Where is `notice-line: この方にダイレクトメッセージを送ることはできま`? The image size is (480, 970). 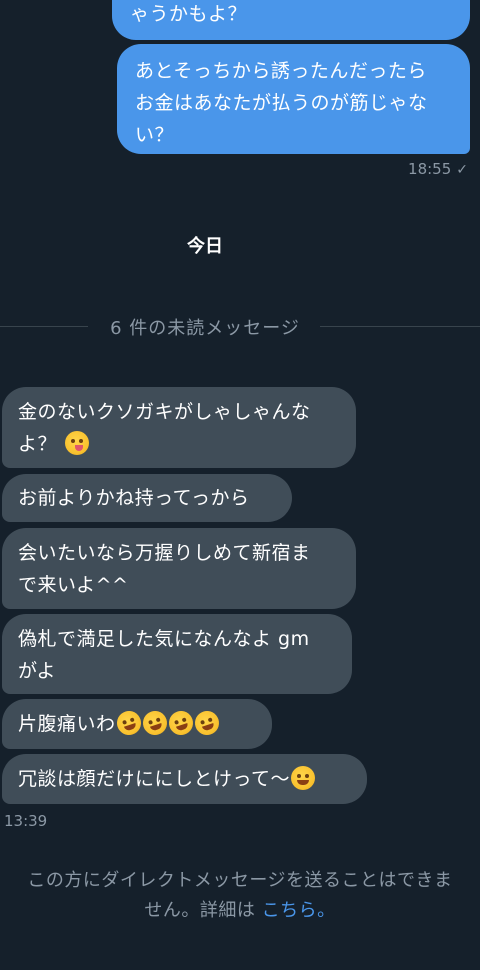 notice-line: この方にダイレクトメッセージを送ることはできま is located at coordinates (240, 880).